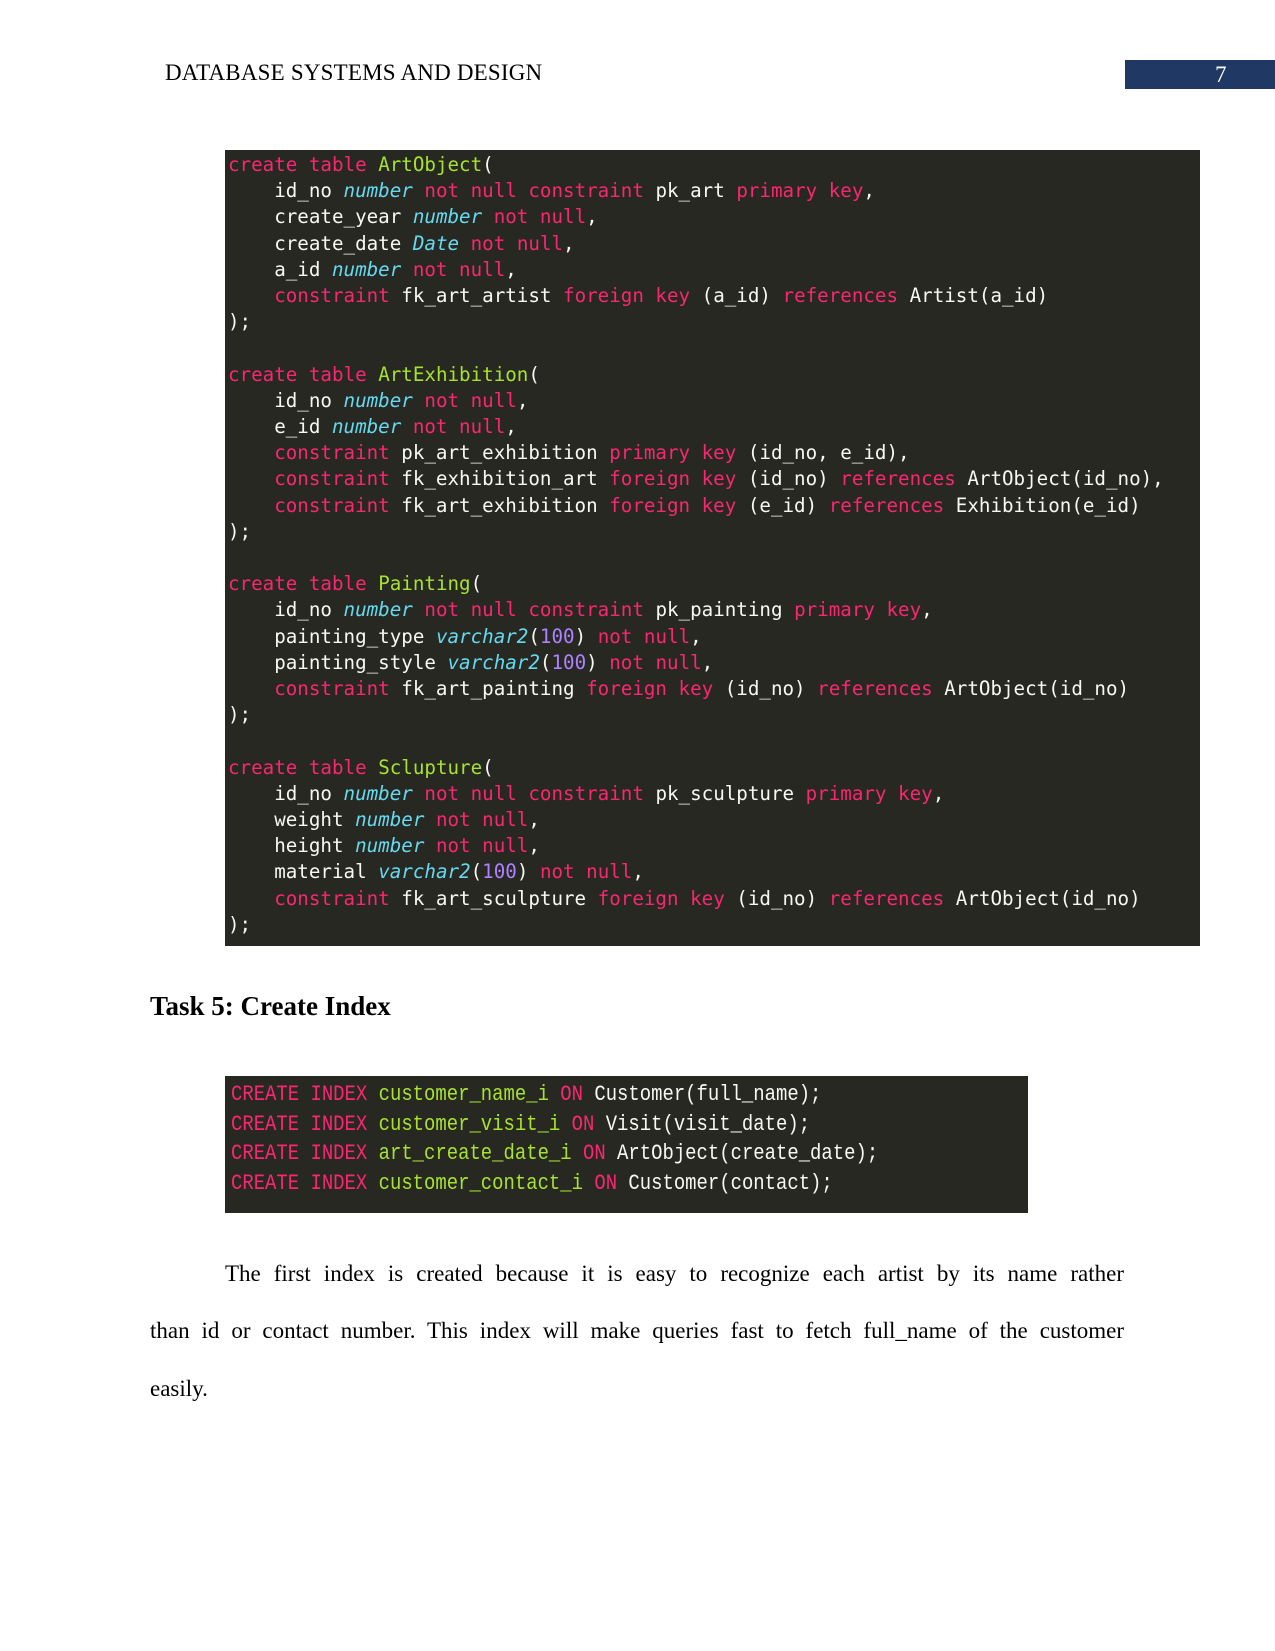 The width and height of the screenshot is (1275, 1651). Describe the element at coordinates (424, 584) in the screenshot. I see `code-token: Painting` at that location.